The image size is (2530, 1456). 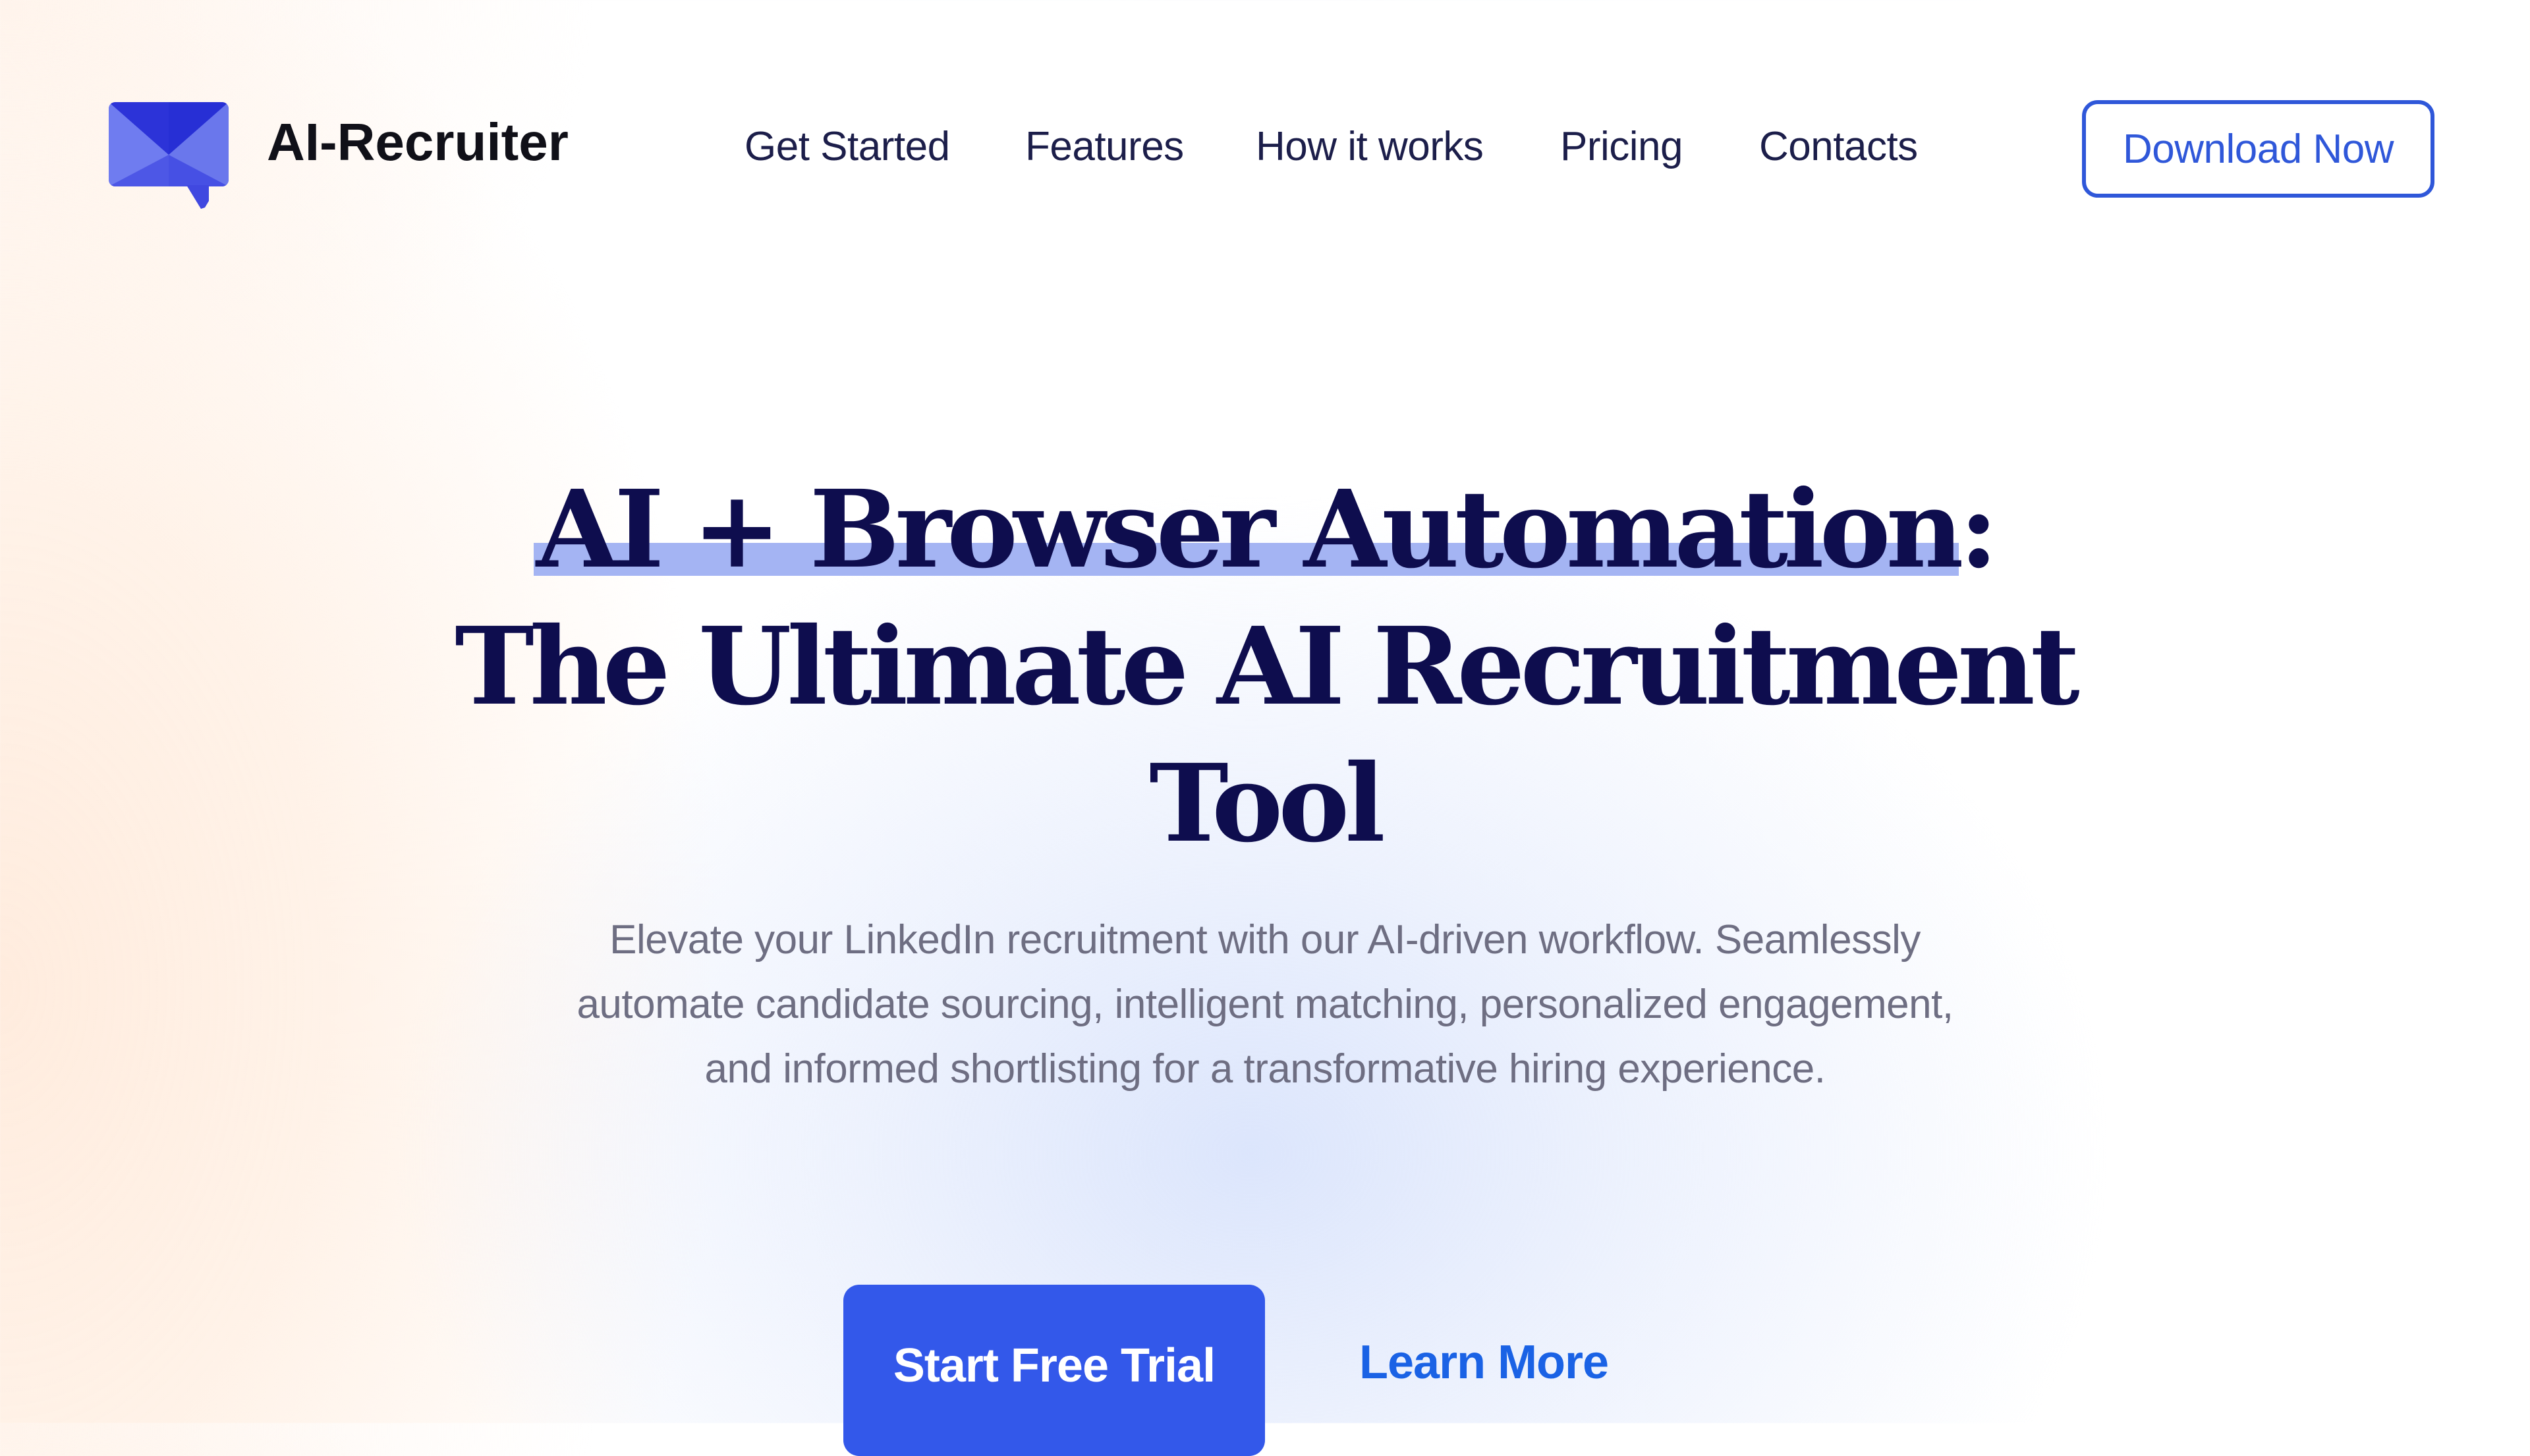 I want to click on headline-colon: :, so click(x=1978, y=529).